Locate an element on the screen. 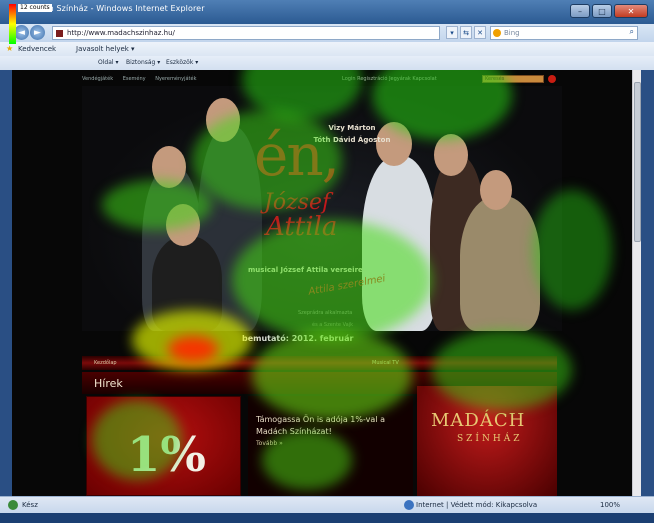 Image resolution: width=654 pixels, height=523 pixels. window-frame-bottom is located at coordinates (327, 518).